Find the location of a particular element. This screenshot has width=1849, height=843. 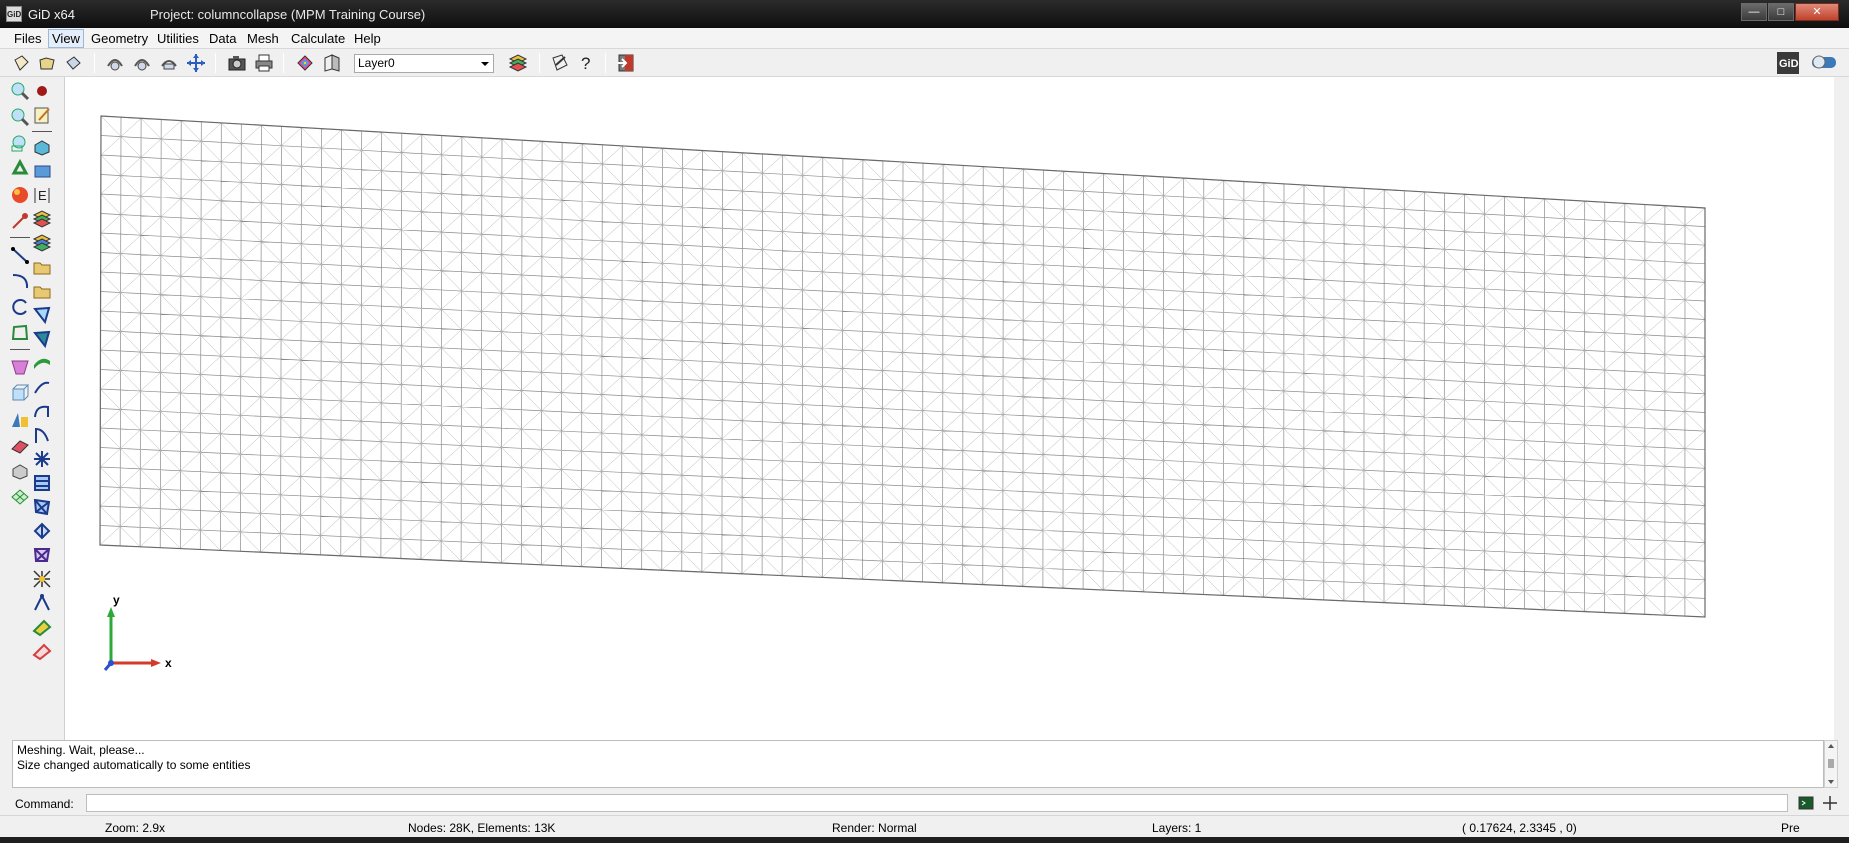

menu-calculate: Calculate is located at coordinates (318, 38).